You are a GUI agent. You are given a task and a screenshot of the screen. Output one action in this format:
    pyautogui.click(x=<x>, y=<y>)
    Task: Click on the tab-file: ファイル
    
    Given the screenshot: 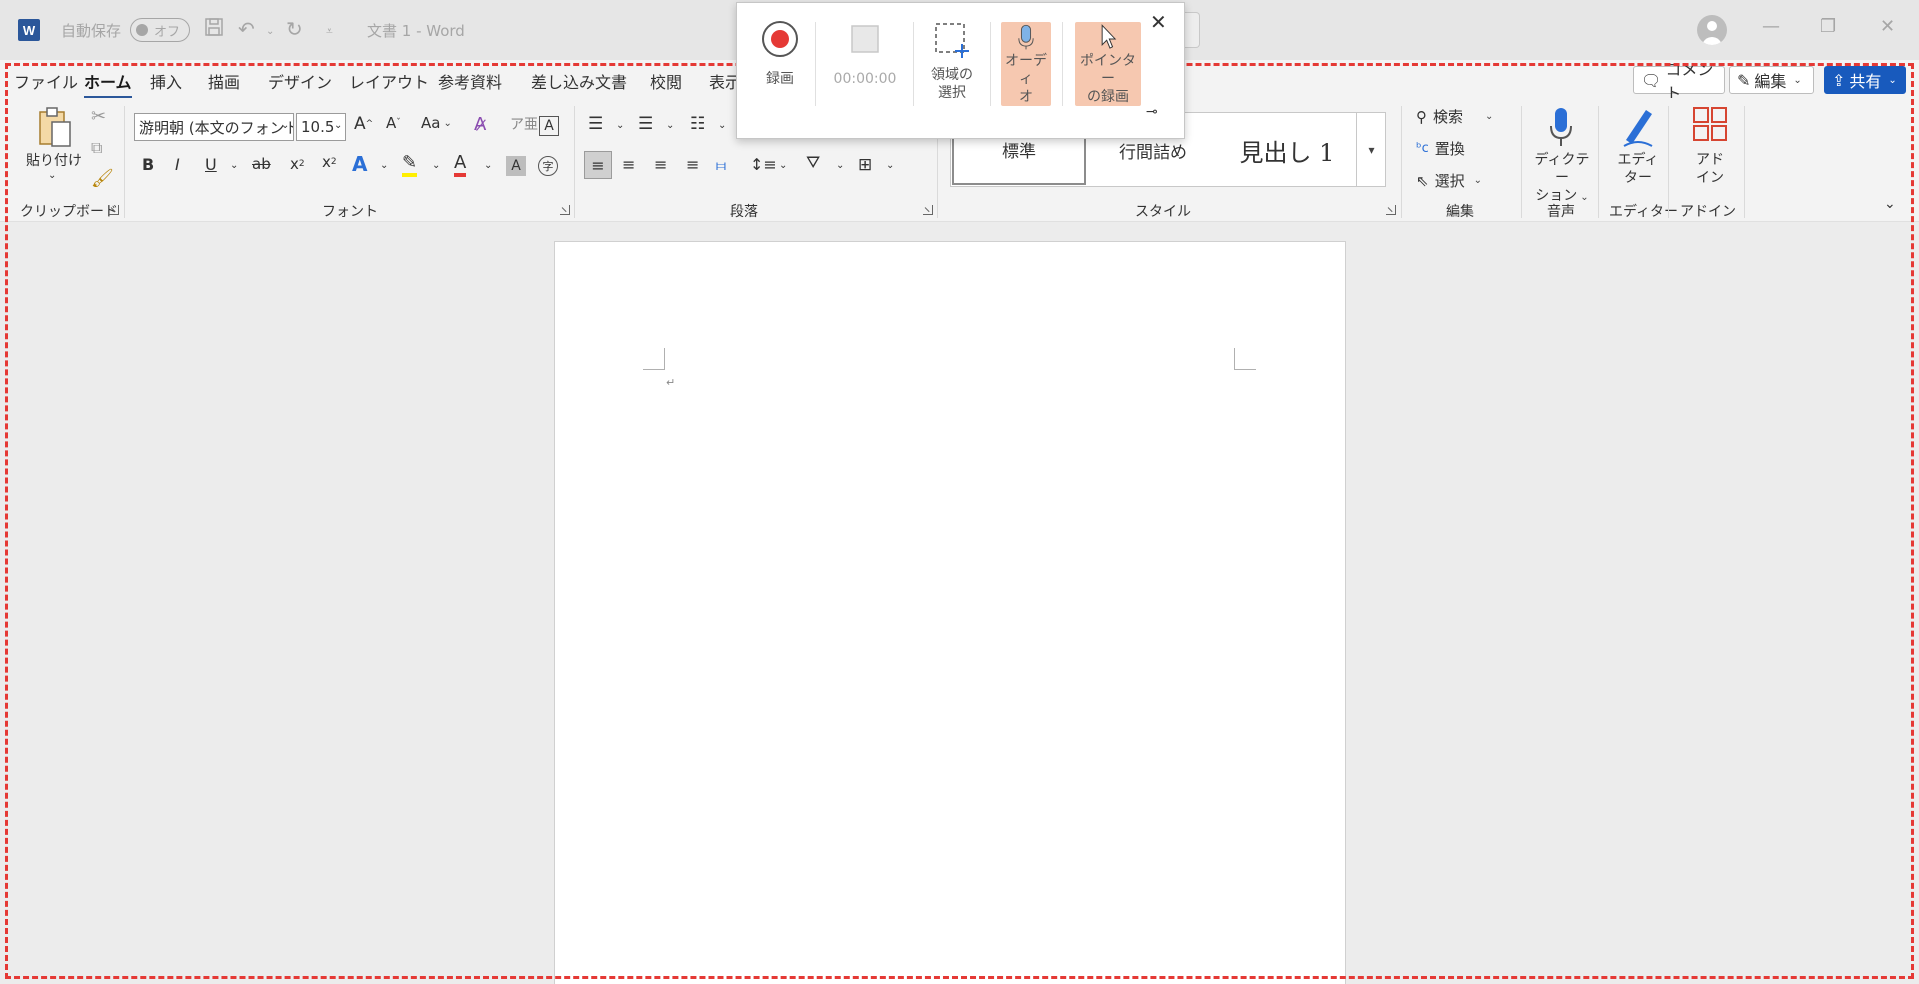 What is the action you would take?
    pyautogui.click(x=46, y=81)
    